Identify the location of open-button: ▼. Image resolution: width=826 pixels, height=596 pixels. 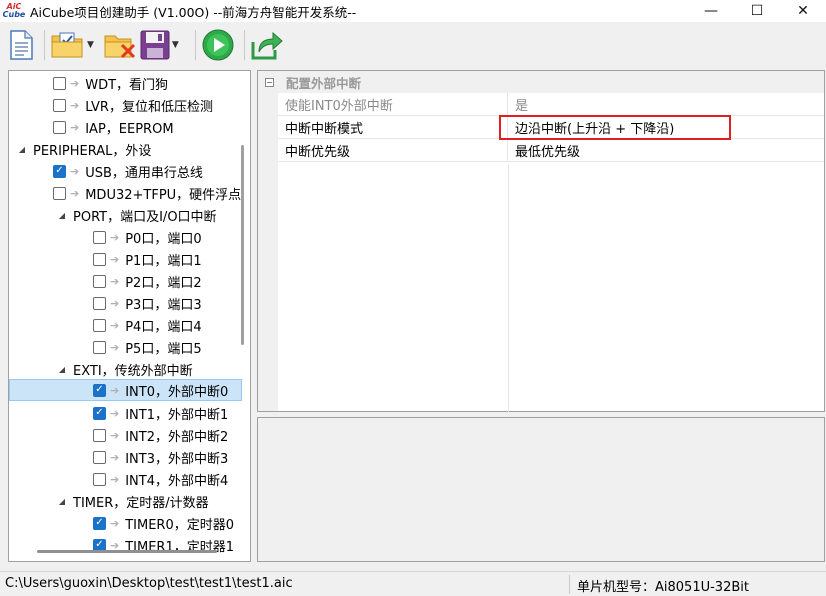
(75, 45).